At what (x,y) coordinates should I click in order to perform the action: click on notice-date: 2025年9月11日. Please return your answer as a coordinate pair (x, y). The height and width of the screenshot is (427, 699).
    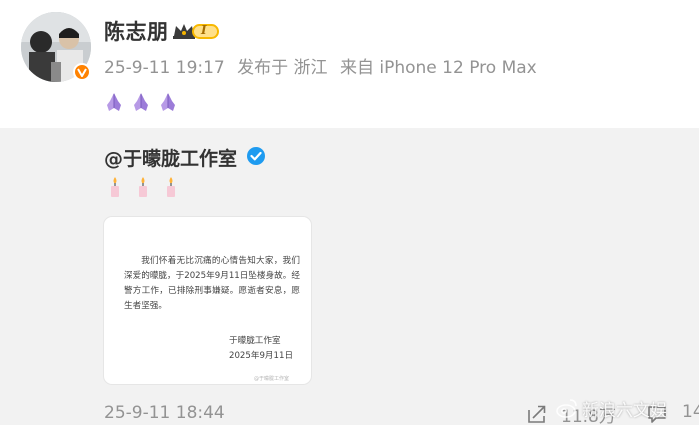
    Looking at the image, I should click on (261, 356).